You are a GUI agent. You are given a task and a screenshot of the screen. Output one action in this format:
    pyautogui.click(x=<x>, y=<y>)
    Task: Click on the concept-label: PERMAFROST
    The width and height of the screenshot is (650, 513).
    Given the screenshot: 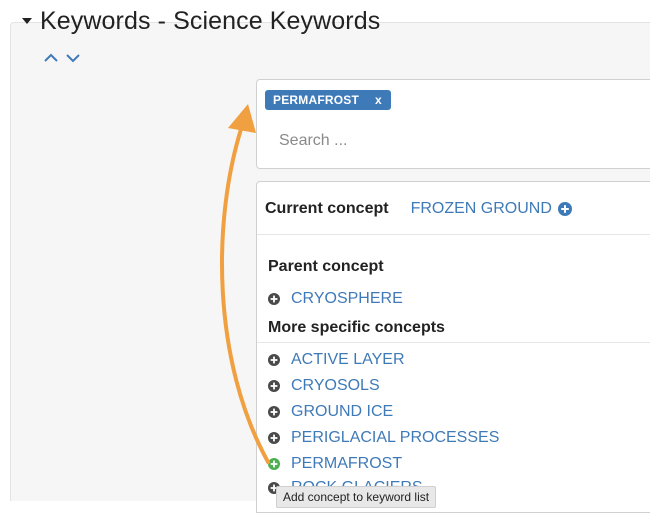 What is the action you would take?
    pyautogui.click(x=346, y=464)
    